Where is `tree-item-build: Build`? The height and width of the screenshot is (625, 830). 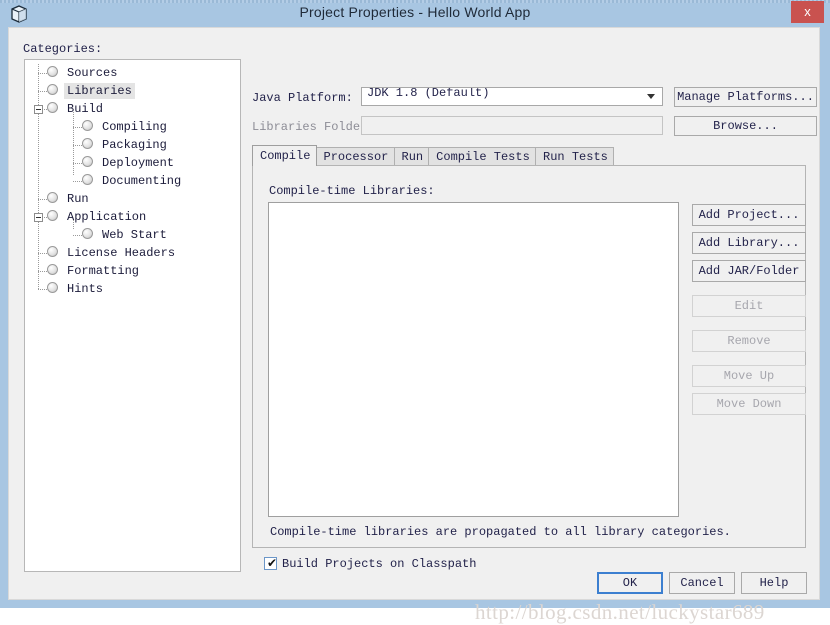
tree-item-build: Build is located at coordinates (76, 109).